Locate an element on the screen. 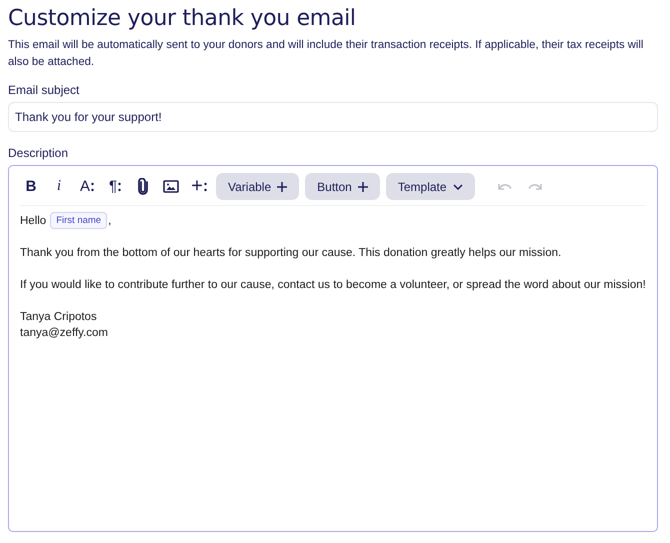  field-label: Description is located at coordinates (38, 153).